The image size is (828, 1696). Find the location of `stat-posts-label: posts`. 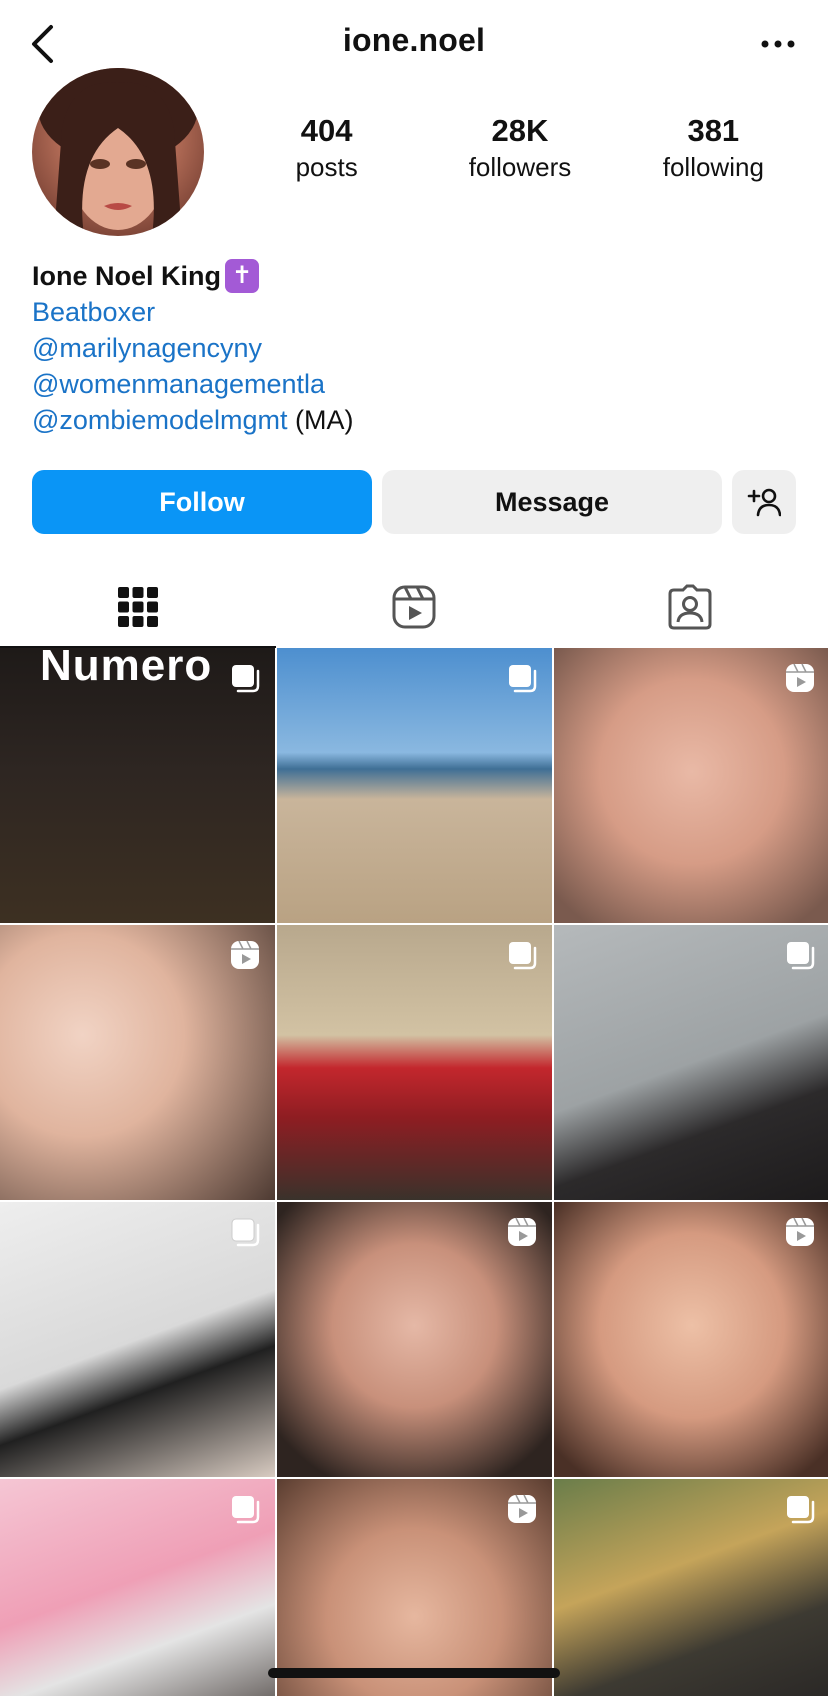

stat-posts-label: posts is located at coordinates (326, 167).